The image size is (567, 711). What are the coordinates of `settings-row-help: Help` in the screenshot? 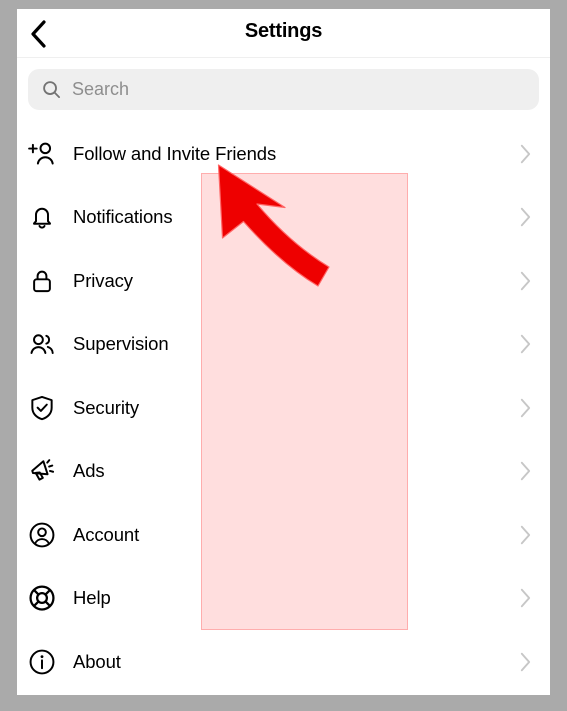 It's located at (283, 599).